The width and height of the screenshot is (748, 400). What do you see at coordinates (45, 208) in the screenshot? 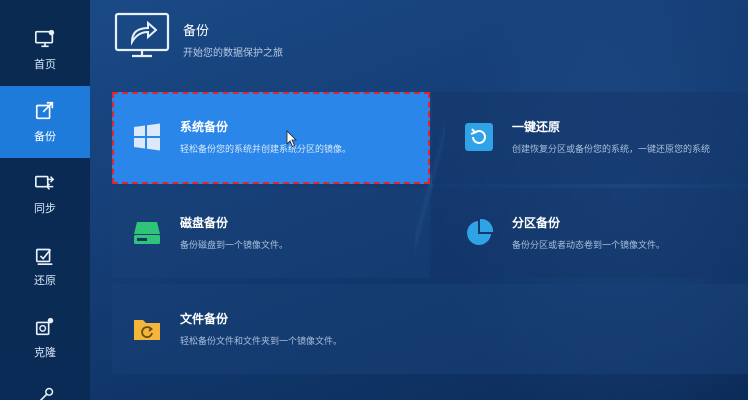
I see `sidebar-item-label: 同步` at bounding box center [45, 208].